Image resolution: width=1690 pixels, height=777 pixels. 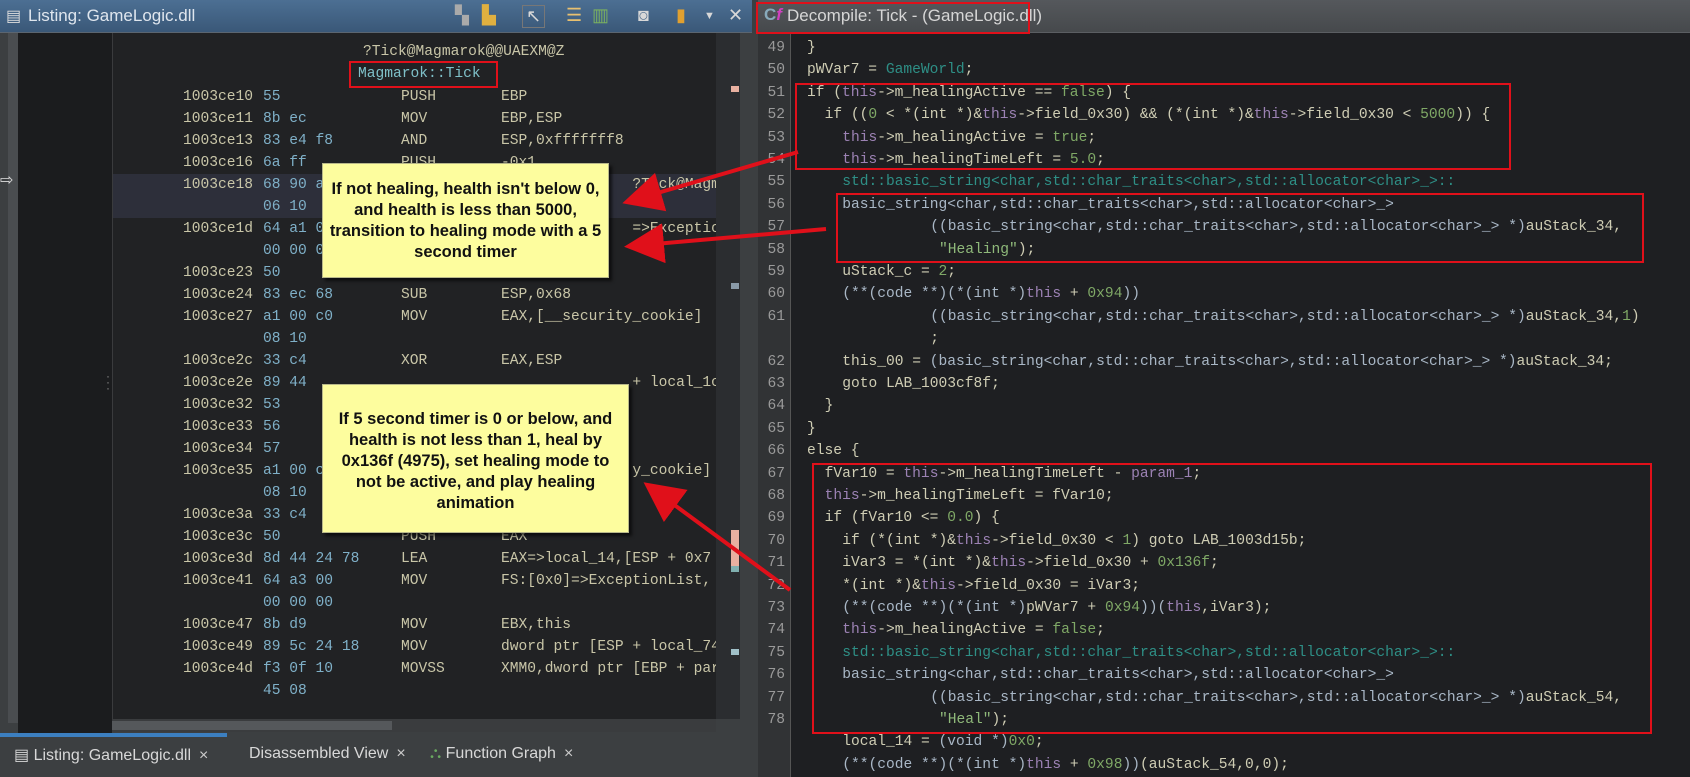 What do you see at coordinates (111, 755) in the screenshot?
I see `tab-listing: ▤ Listing: GameLogic.dll ×` at bounding box center [111, 755].